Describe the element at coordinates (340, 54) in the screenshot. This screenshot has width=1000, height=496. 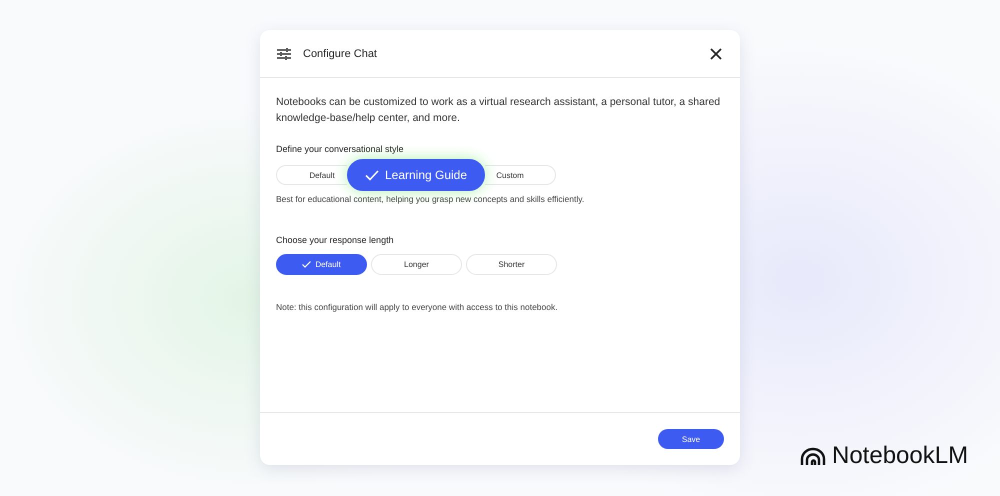
I see `dialog-title: Configure Chat` at that location.